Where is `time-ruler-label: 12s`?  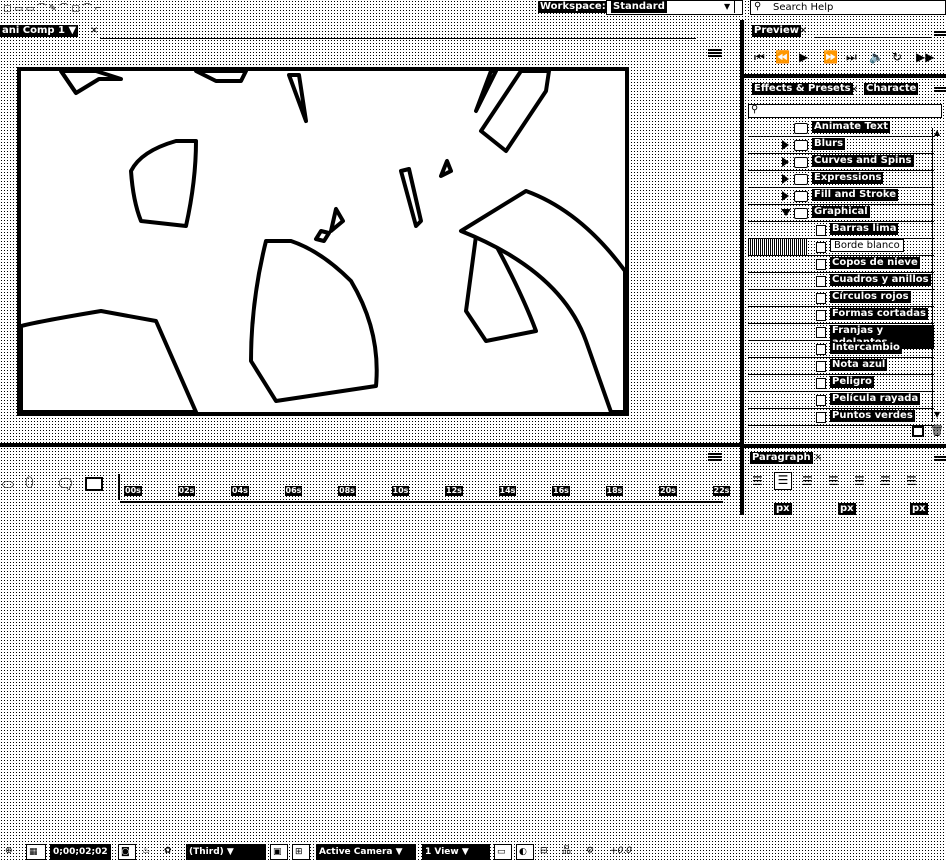 time-ruler-label: 12s is located at coordinates (454, 491).